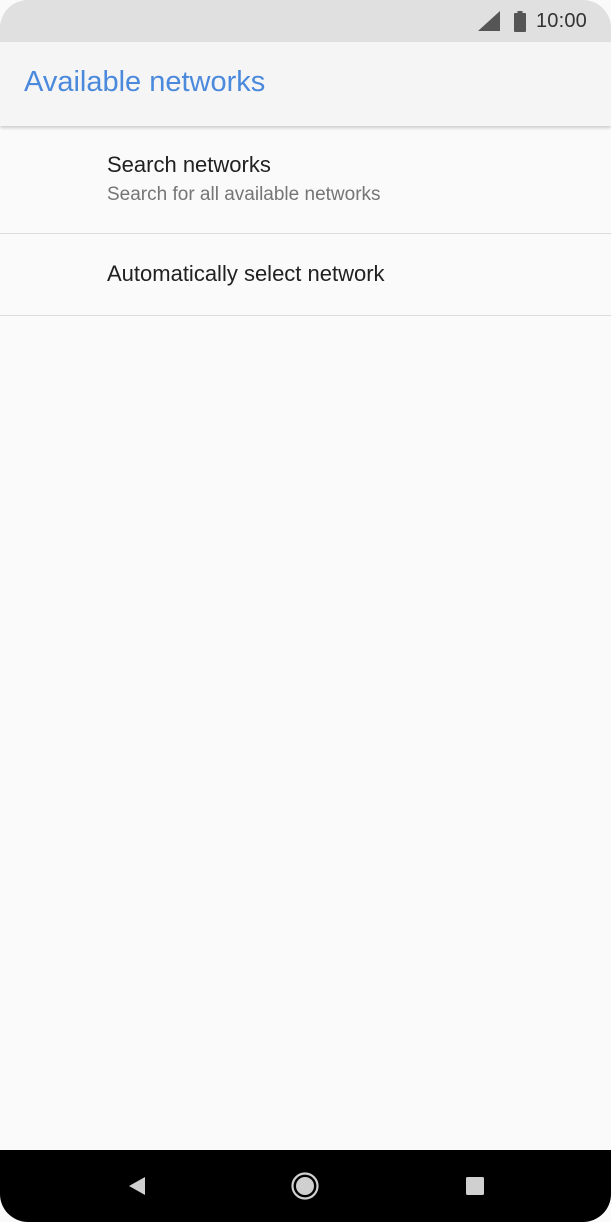  Describe the element at coordinates (189, 164) in the screenshot. I see `search-networks-title: Search networks` at that location.